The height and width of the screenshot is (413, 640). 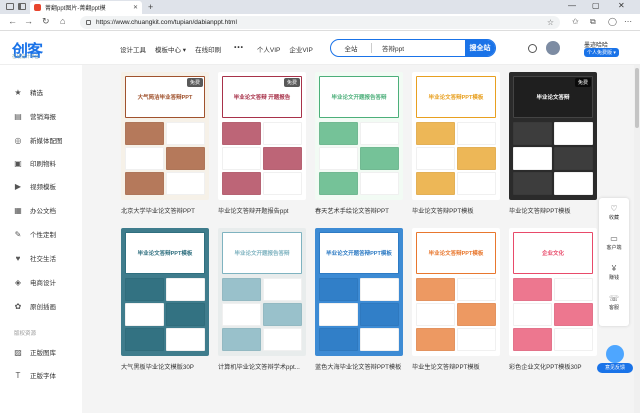 I want to click on back-button: ←, so click(x=12, y=21).